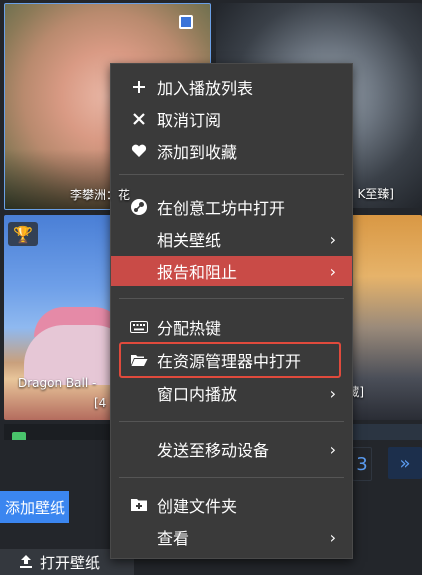 The width and height of the screenshot is (422, 575). What do you see at coordinates (139, 119) in the screenshot?
I see `close-icon` at bounding box center [139, 119].